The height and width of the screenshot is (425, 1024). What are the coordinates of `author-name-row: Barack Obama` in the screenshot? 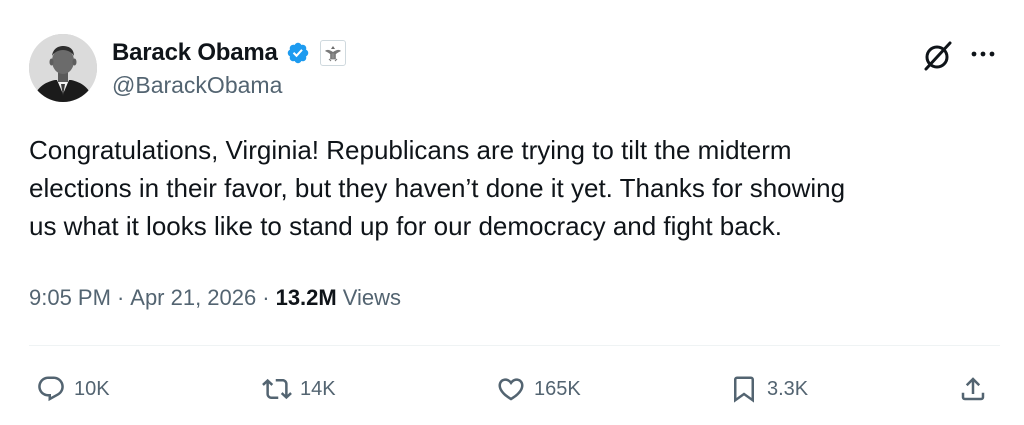 It's located at (229, 53).